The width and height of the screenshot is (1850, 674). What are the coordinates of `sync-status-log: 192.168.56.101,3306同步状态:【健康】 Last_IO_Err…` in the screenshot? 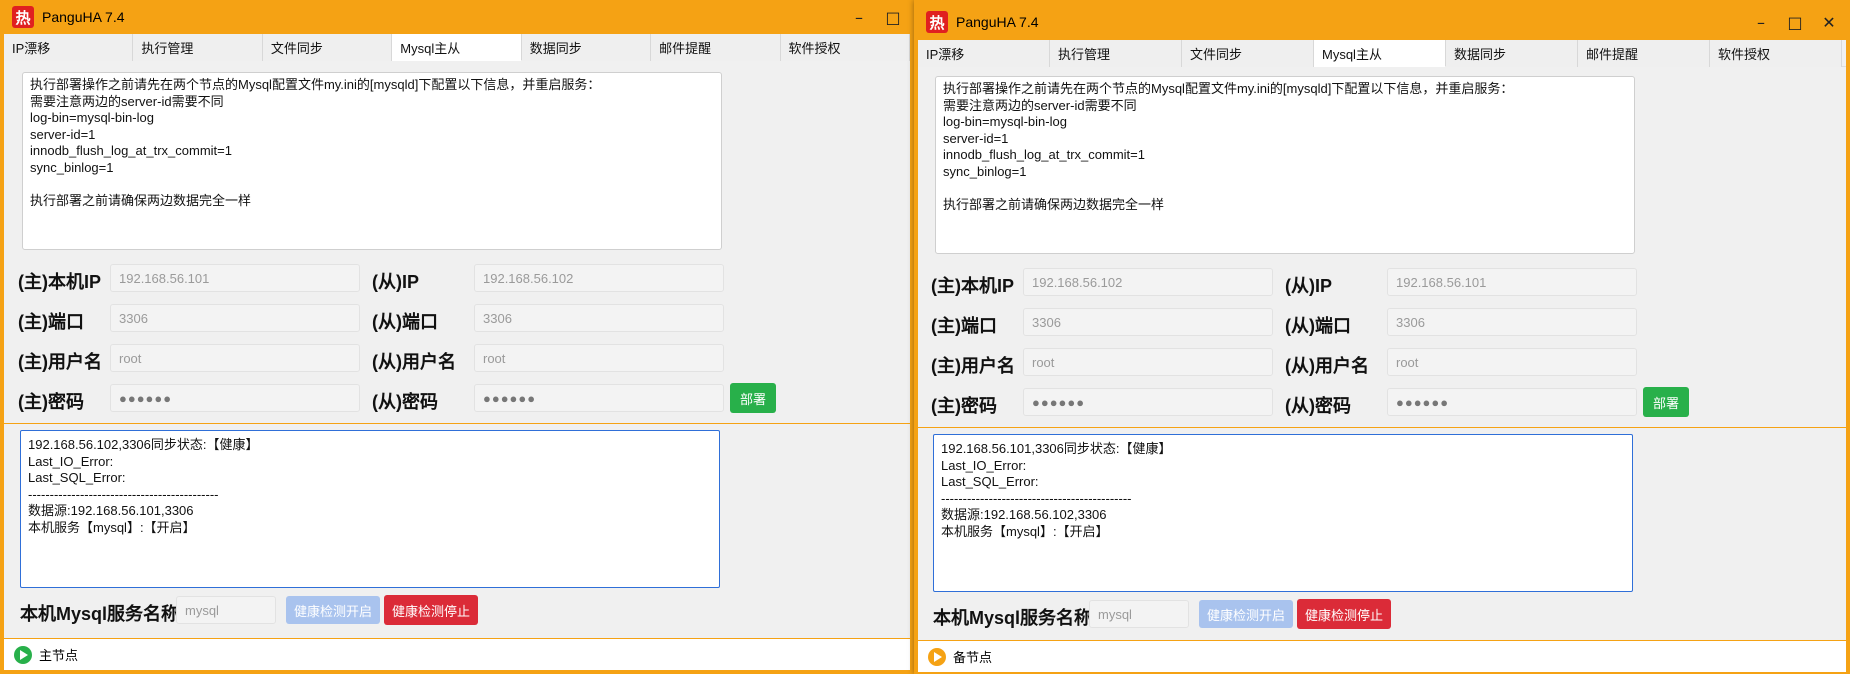 It's located at (1283, 513).